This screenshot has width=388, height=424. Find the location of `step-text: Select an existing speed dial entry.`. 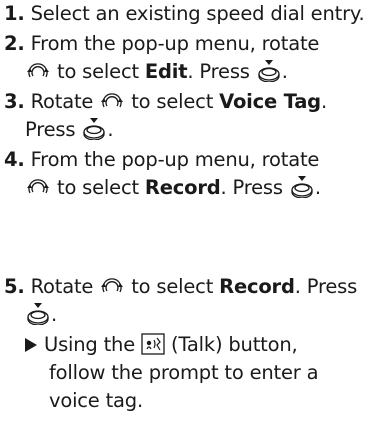

step-text: Select an existing speed dial entry. is located at coordinates (197, 13).